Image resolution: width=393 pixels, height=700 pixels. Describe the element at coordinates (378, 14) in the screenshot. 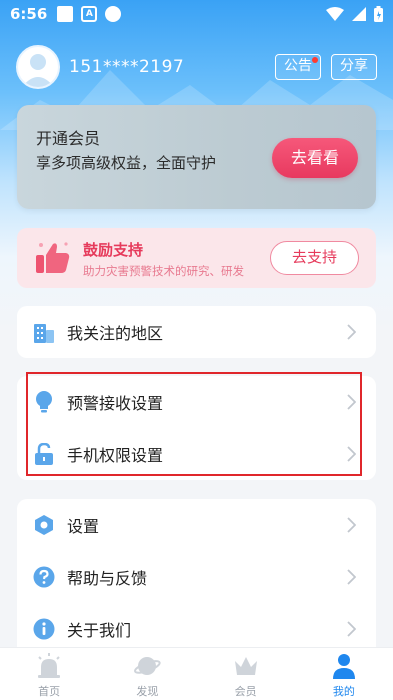

I see `battery-icon` at that location.